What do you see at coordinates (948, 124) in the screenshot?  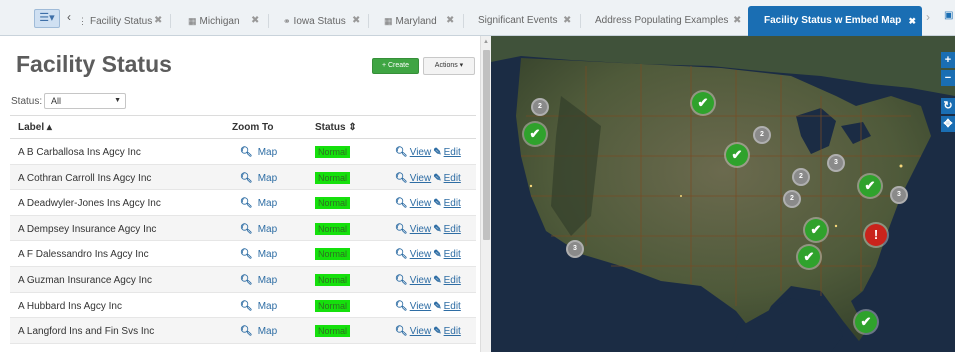 I see `locate-icon: ✥` at bounding box center [948, 124].